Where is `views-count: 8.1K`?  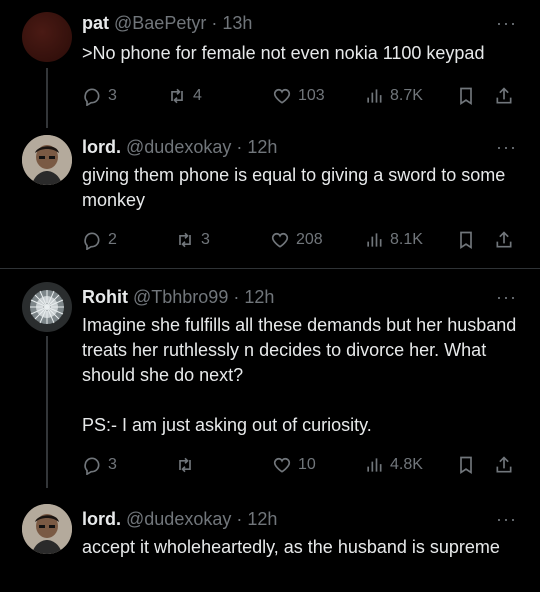
views-count: 8.1K is located at coordinates (406, 239).